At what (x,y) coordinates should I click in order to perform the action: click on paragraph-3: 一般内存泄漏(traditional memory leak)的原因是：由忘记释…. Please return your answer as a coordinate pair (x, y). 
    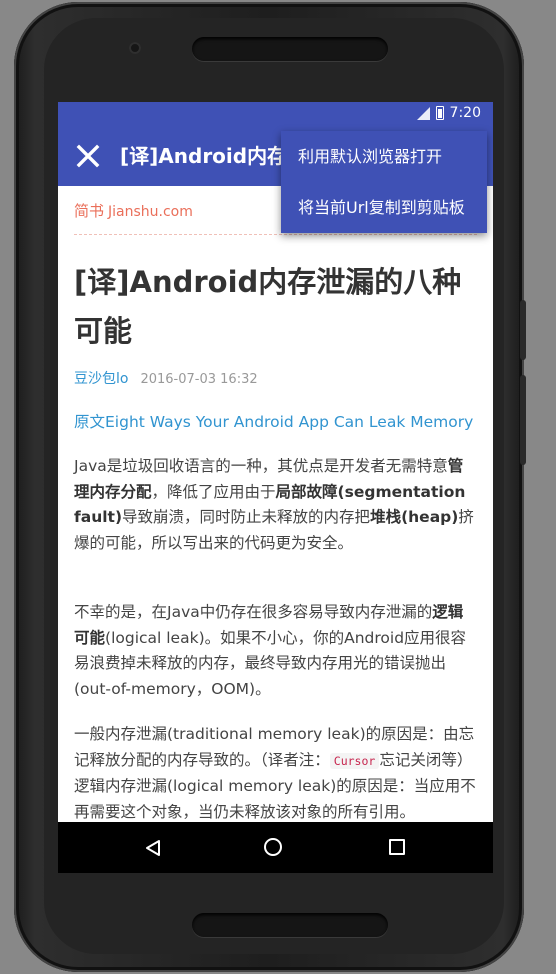
    Looking at the image, I should click on (276, 772).